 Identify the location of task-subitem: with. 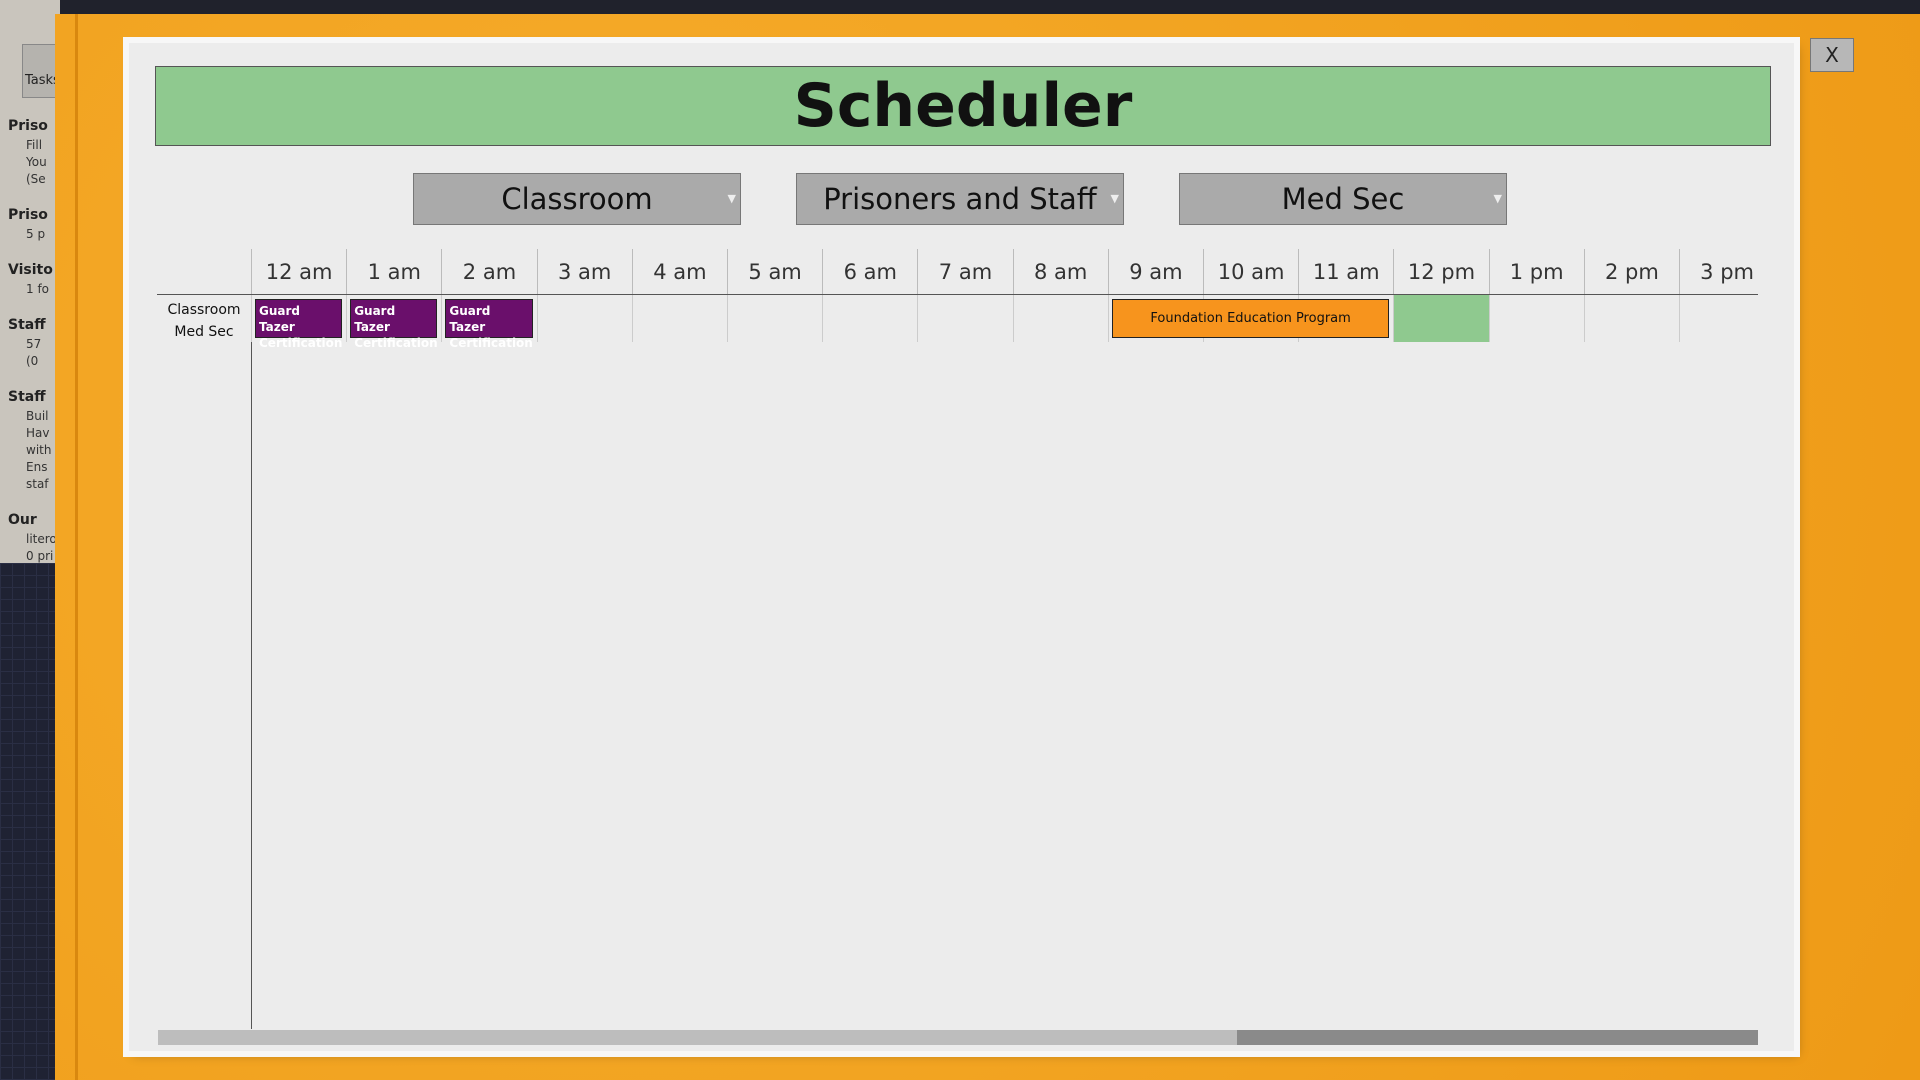
(39, 450).